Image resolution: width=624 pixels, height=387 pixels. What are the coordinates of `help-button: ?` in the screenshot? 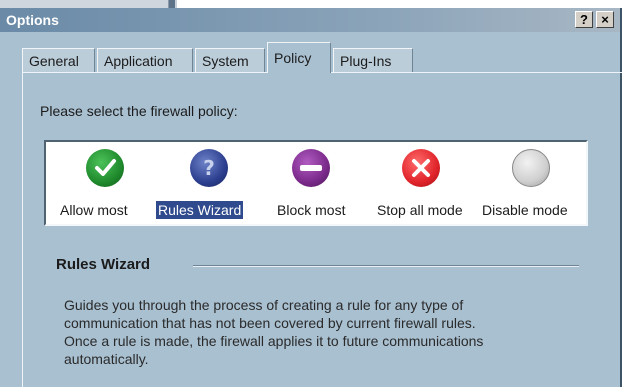 It's located at (584, 19).